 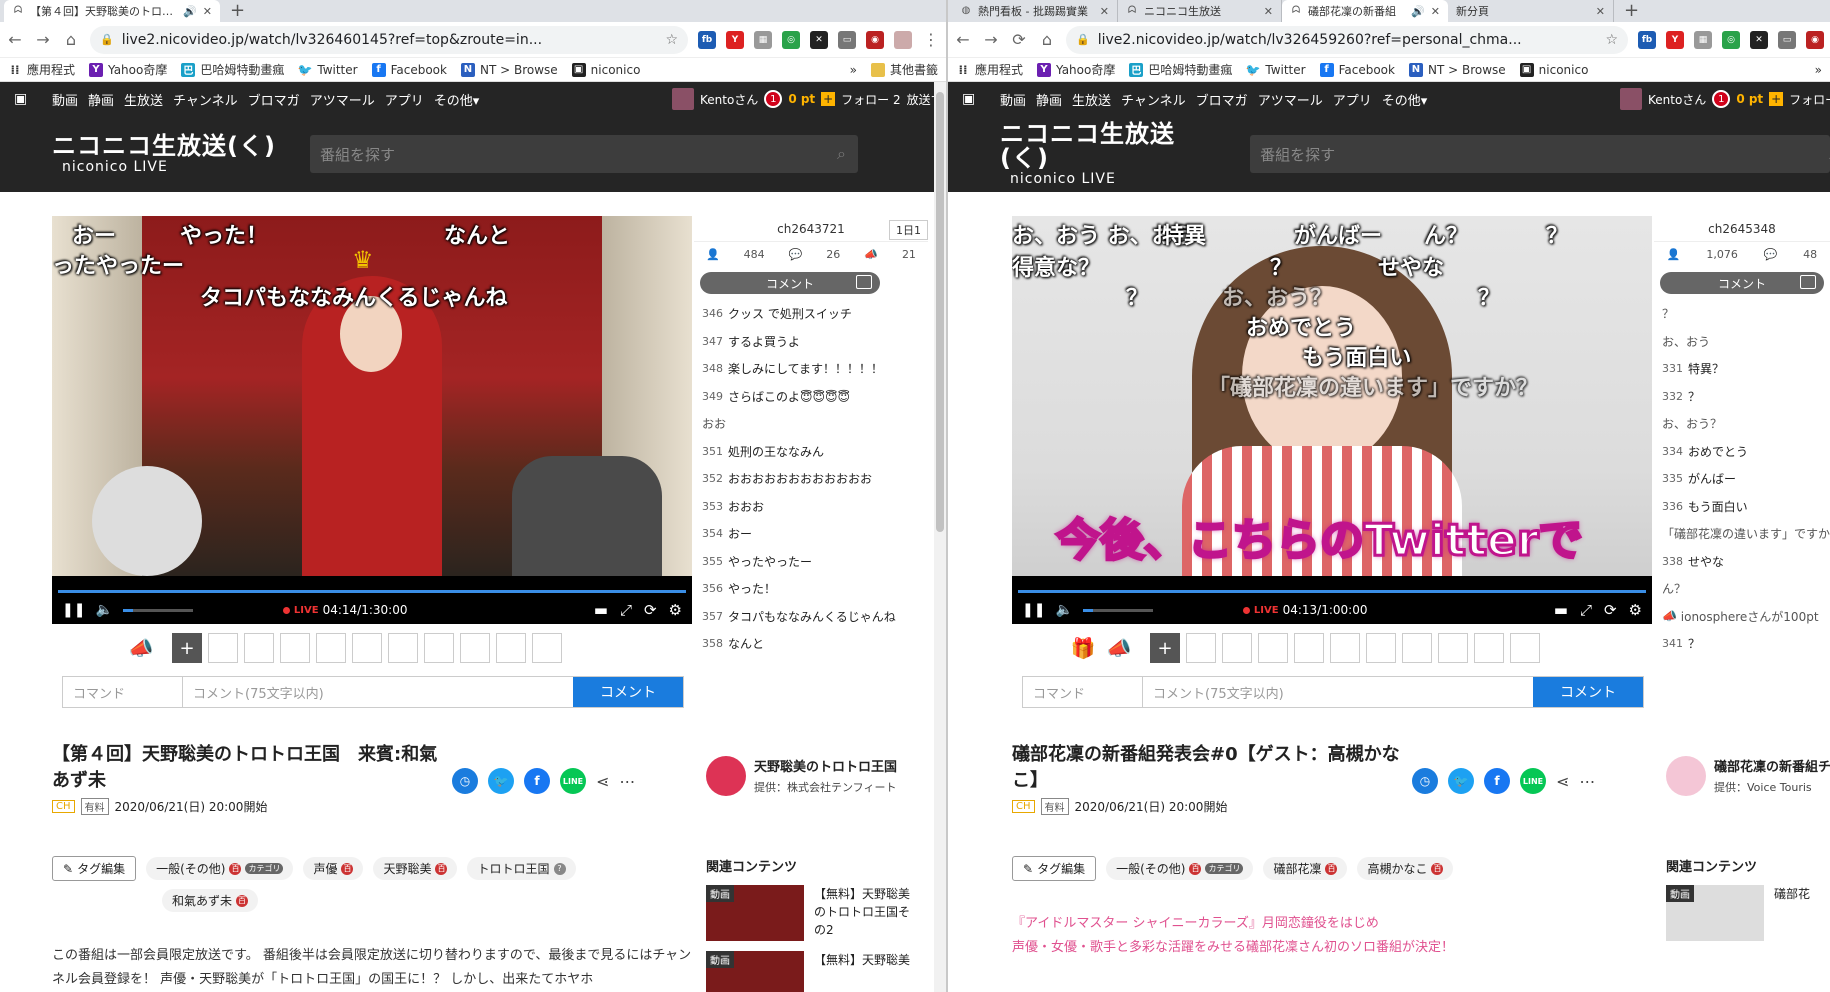 What do you see at coordinates (1818, 70) in the screenshot?
I see `bookmark-overflow-chevron: »` at bounding box center [1818, 70].